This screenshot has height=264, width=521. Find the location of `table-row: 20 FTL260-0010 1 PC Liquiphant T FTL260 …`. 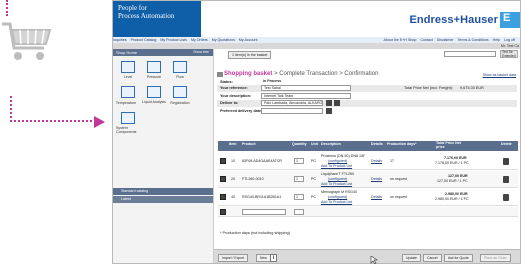

table-row: 20 FTL260-0010 1 PC Liquiphant T FTL260 … is located at coordinates (368, 179).